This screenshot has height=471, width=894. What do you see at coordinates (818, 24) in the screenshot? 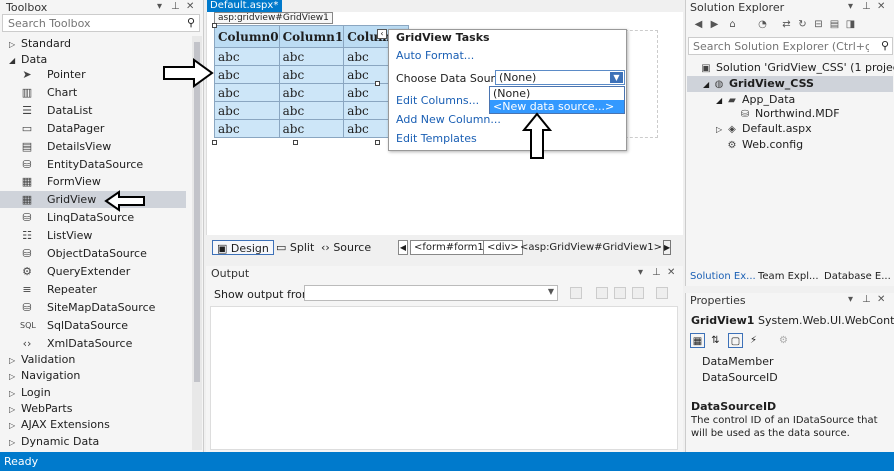
I see `collapse-all-icon: ⊟` at bounding box center [818, 24].